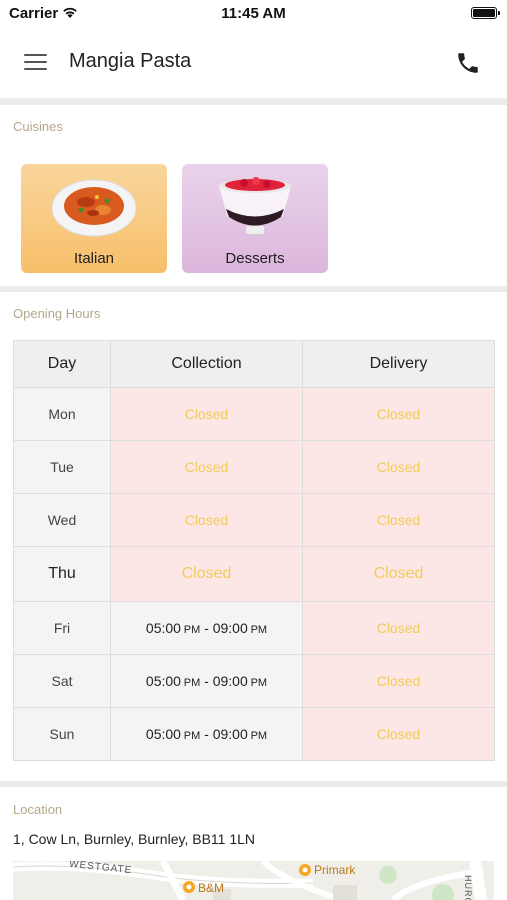 This screenshot has height=900, width=507. What do you see at coordinates (62, 364) in the screenshot?
I see `column-header-day: Day` at bounding box center [62, 364].